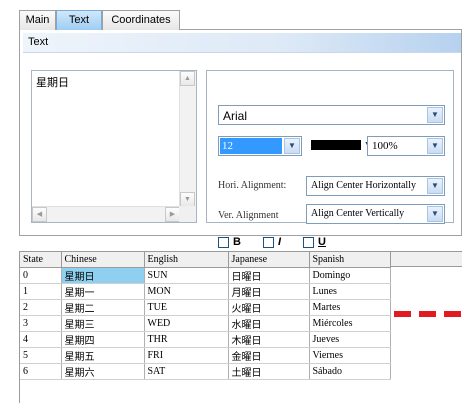 This screenshot has width=462, height=403. What do you see at coordinates (269, 307) in the screenshot?
I see `cell-japanese: 火曜日` at bounding box center [269, 307].